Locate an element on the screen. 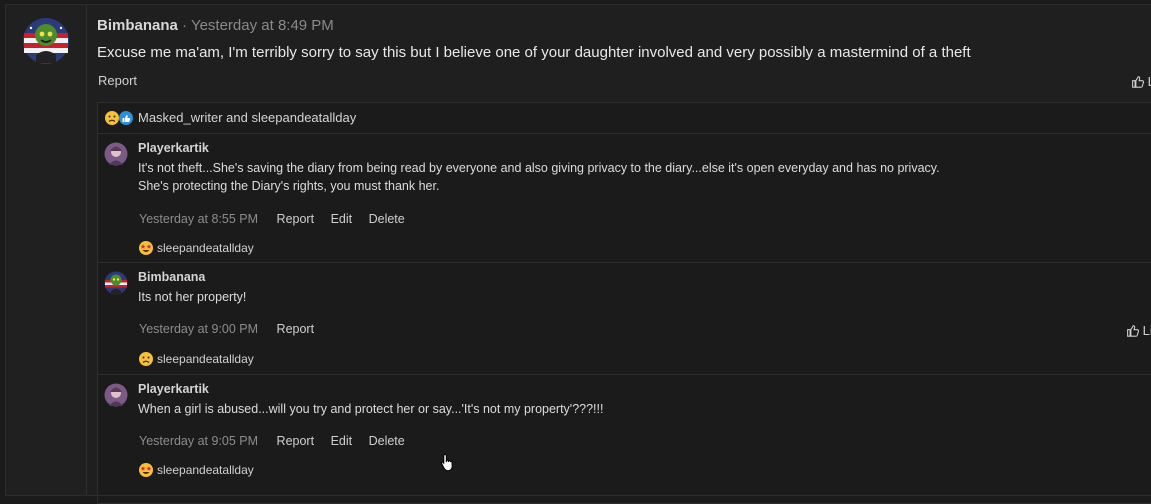  hand-cursor-icon is located at coordinates (447, 462).